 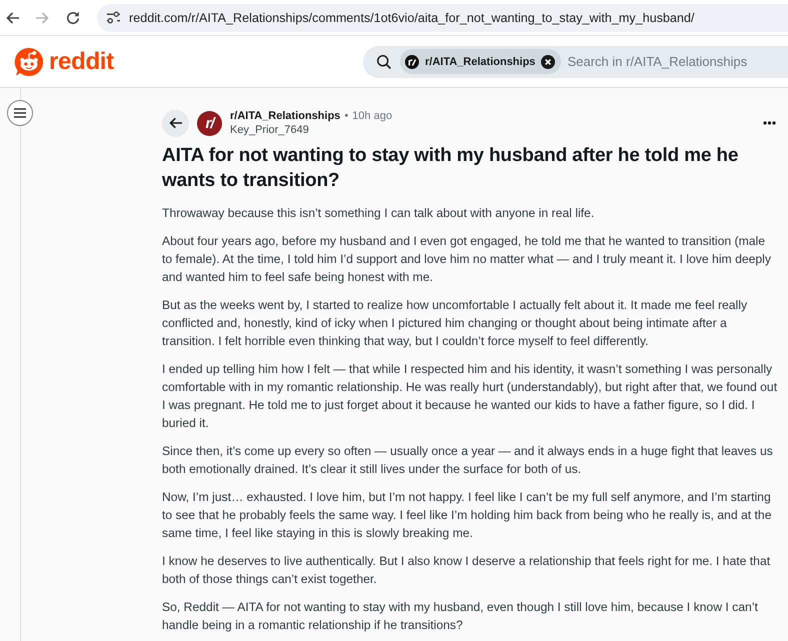 I want to click on author-name: Key_Prior_7649, so click(x=311, y=130).